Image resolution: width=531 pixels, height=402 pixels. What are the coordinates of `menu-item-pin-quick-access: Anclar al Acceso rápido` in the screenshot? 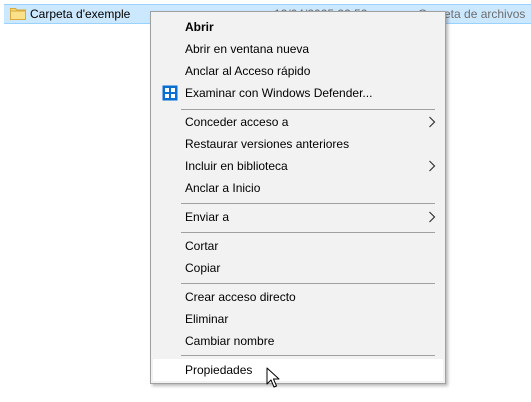 It's located at (298, 71).